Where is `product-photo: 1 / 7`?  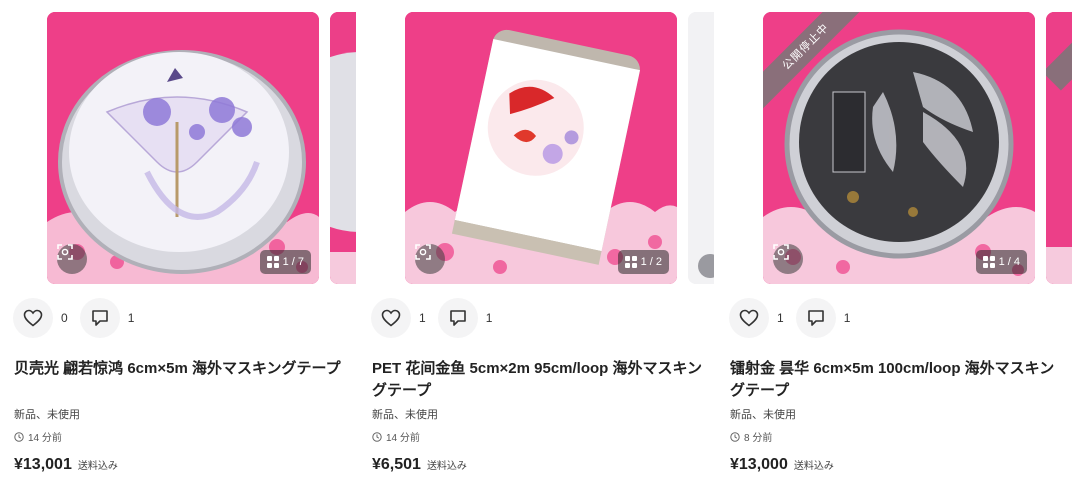 product-photo: 1 / 7 is located at coordinates (183, 148).